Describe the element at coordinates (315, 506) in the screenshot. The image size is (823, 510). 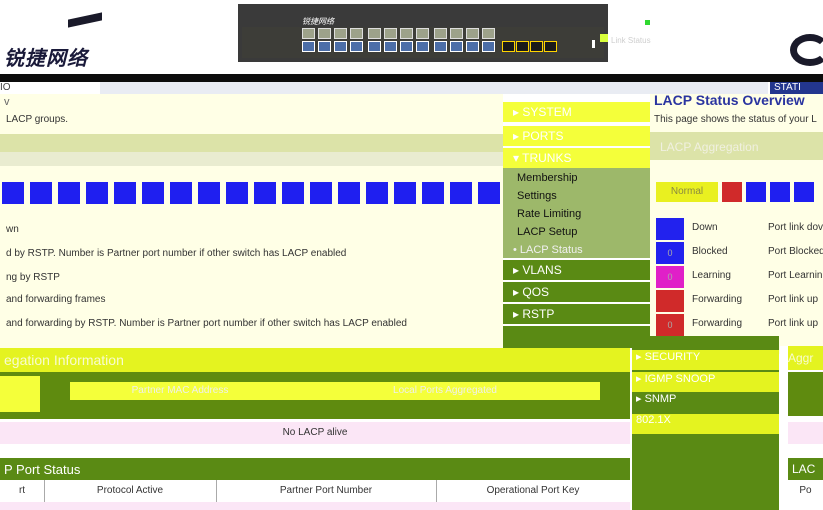
I see `lacp-port-row` at that location.